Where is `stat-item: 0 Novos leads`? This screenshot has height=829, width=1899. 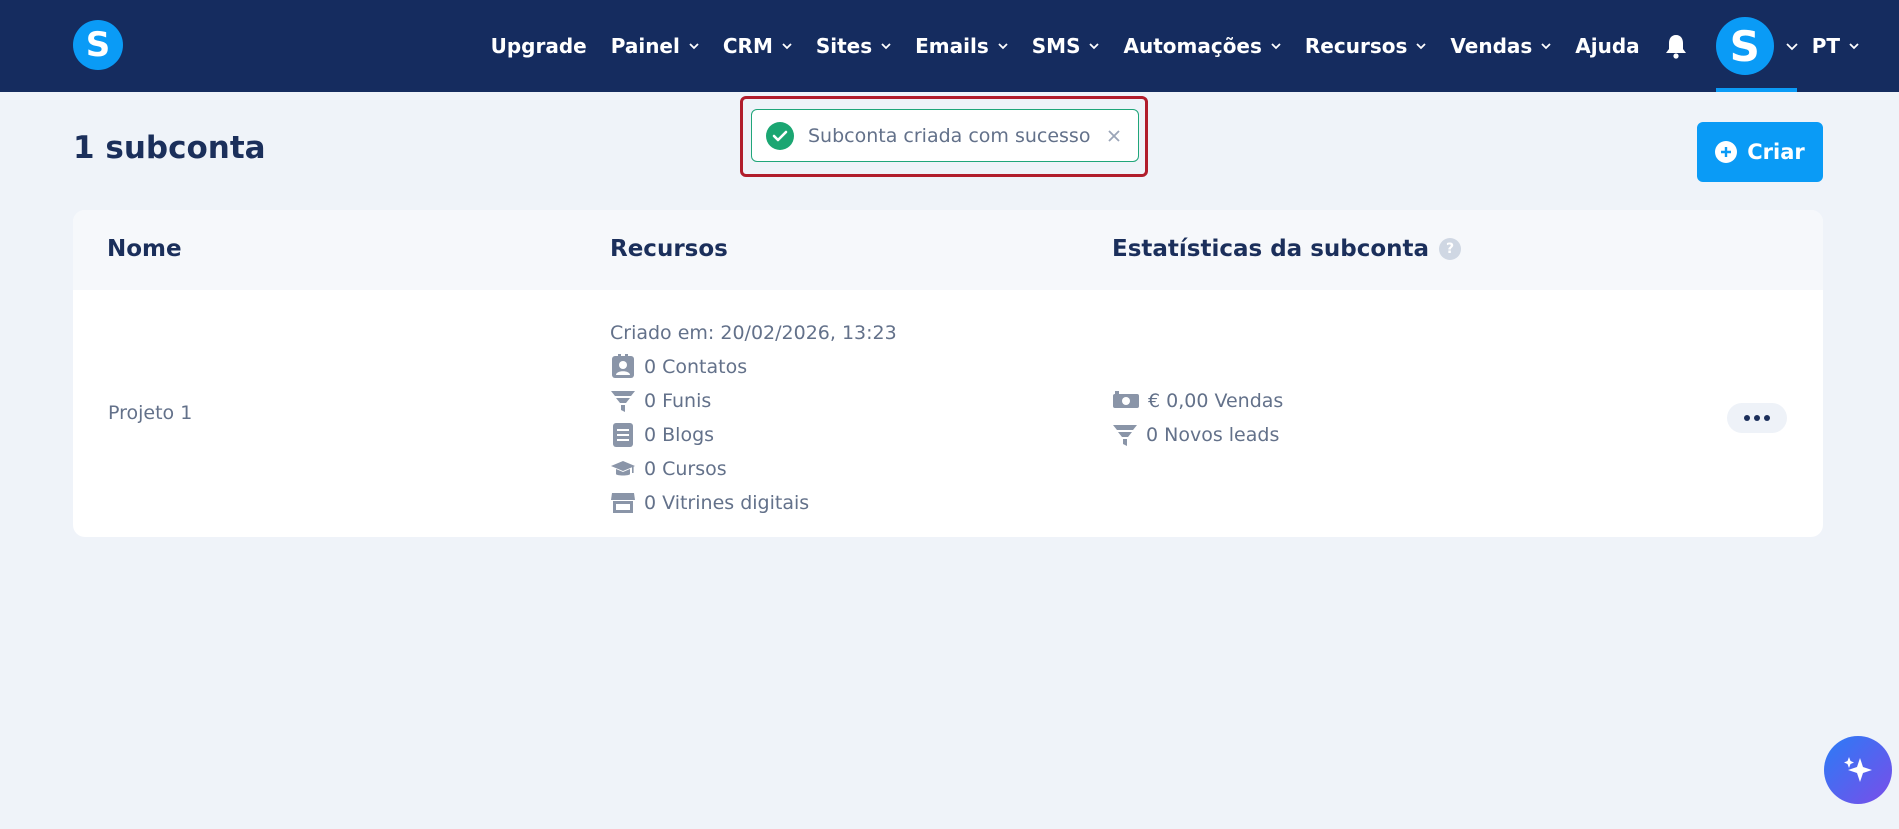 stat-item: 0 Novos leads is located at coordinates (1197, 435).